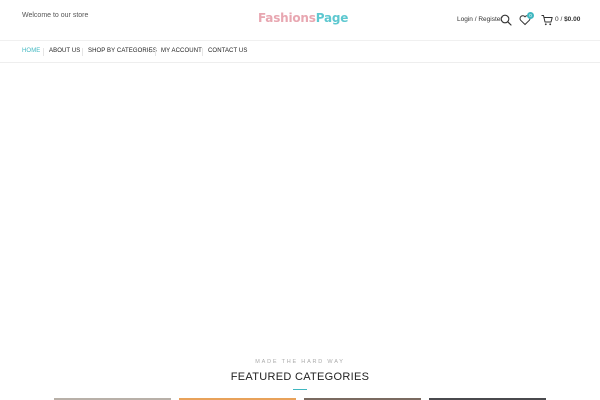 Image resolution: width=600 pixels, height=400 pixels. What do you see at coordinates (227, 51) in the screenshot?
I see `nav-item-contact-us: CONTACT US` at bounding box center [227, 51].